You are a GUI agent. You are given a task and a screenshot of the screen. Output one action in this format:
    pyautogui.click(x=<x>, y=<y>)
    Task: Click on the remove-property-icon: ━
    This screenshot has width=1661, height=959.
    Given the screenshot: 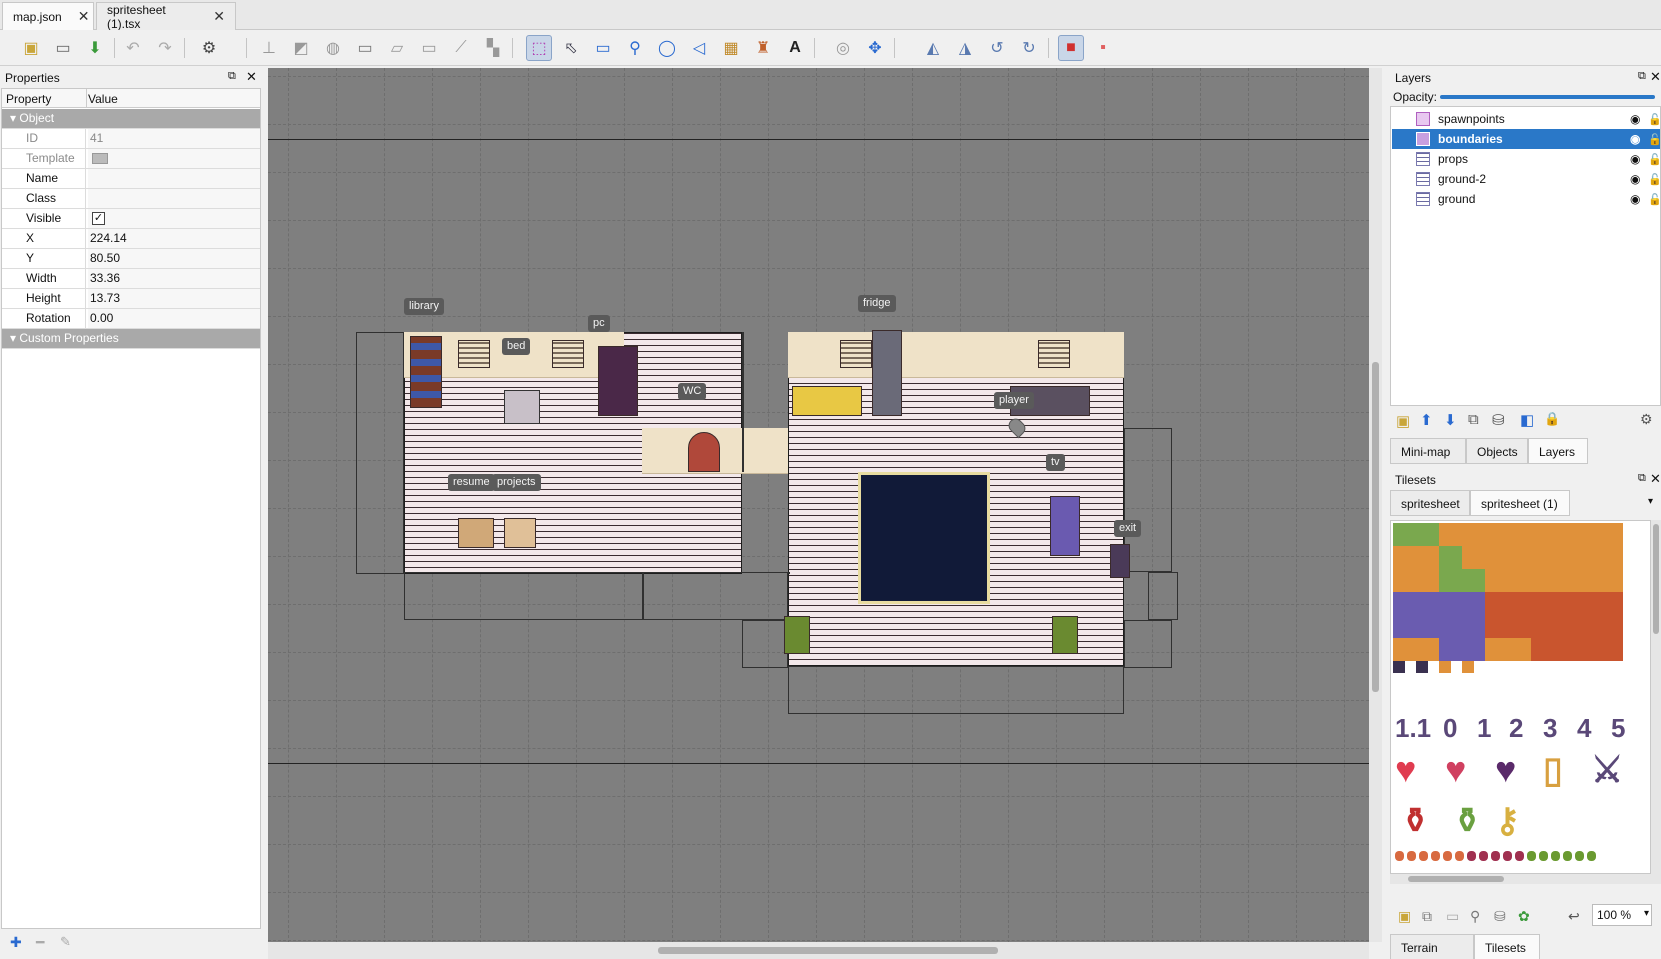 What is the action you would take?
    pyautogui.click(x=40, y=942)
    